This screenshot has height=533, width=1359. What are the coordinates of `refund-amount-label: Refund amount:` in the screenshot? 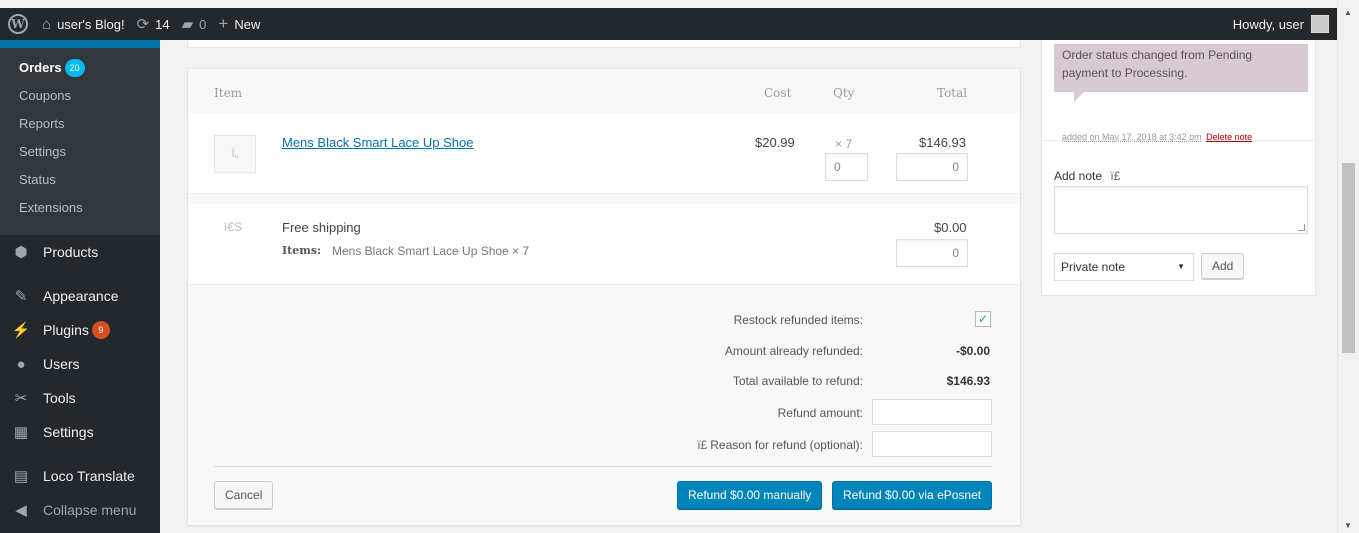 It's located at (820, 413).